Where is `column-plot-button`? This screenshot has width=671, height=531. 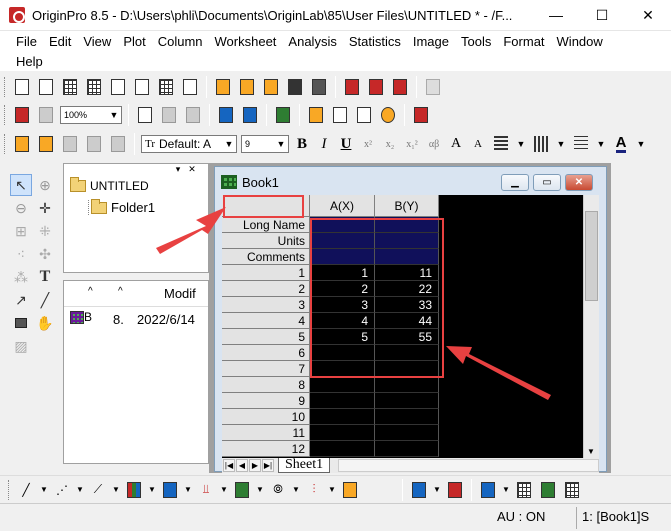
column-plot-button is located at coordinates (134, 490).